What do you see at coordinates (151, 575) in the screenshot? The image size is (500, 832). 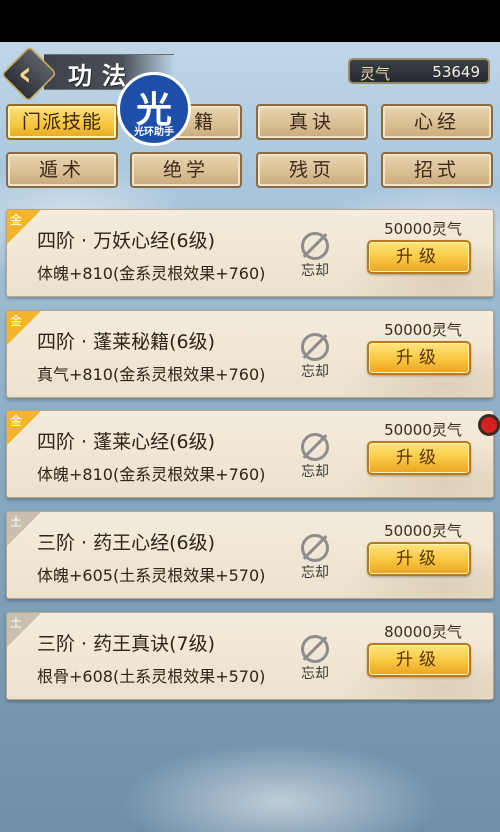 I see `skill-effect: 体魄+605(土系灵根效果+570)` at bounding box center [151, 575].